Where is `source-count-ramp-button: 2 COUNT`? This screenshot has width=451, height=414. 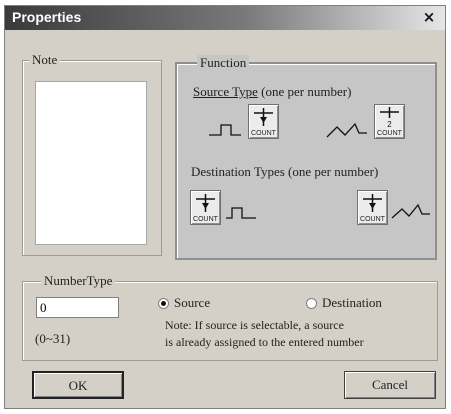 source-count-ramp-button: 2 COUNT is located at coordinates (389, 121).